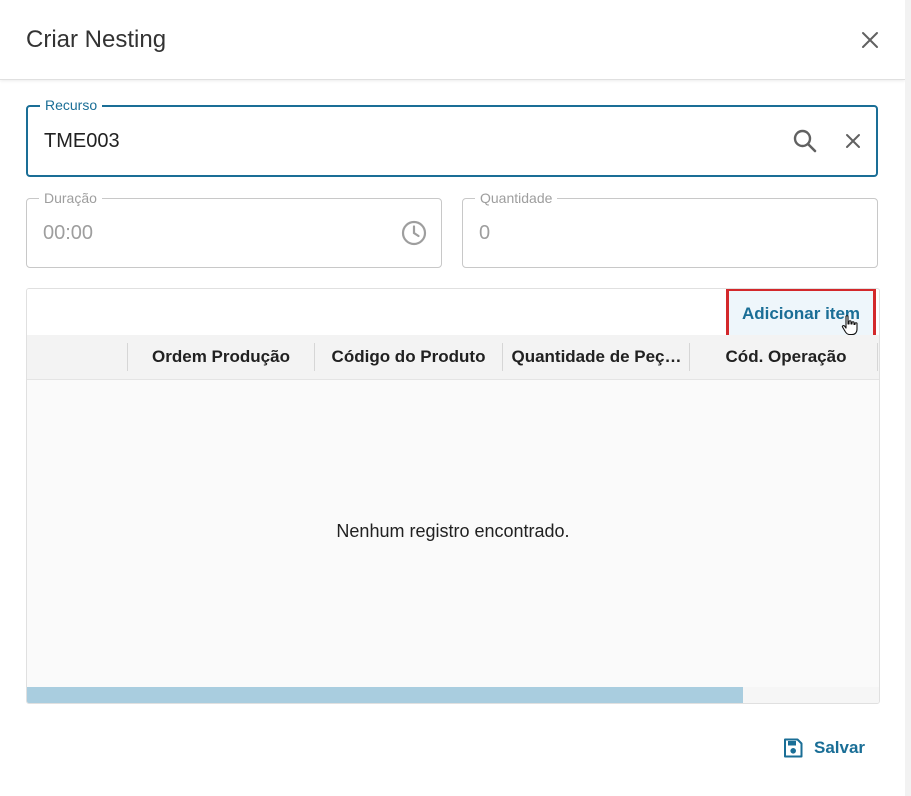 This screenshot has width=911, height=796. I want to click on duracao-label: Duração, so click(70, 198).